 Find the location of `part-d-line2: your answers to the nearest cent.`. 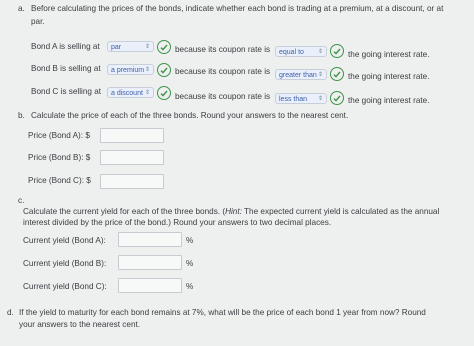

part-d-line2: your answers to the nearest cent. is located at coordinates (80, 324).